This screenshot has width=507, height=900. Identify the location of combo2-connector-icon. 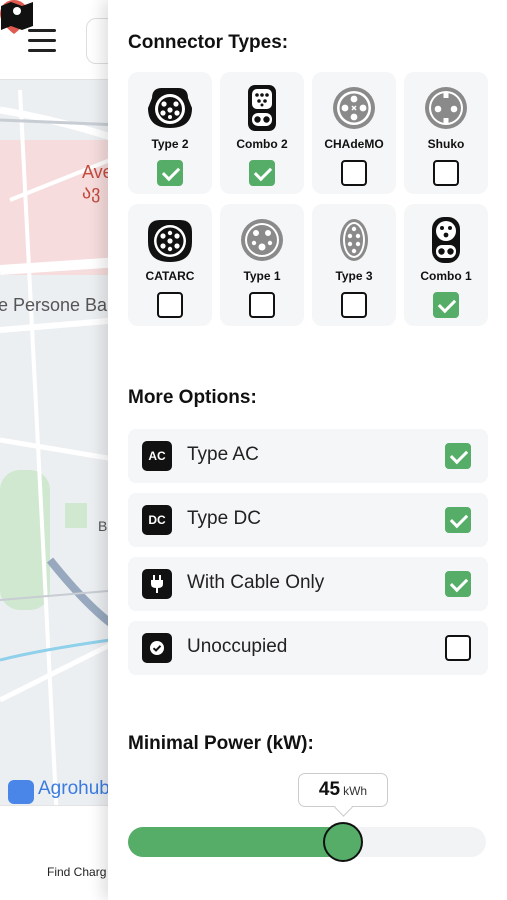
(262, 108).